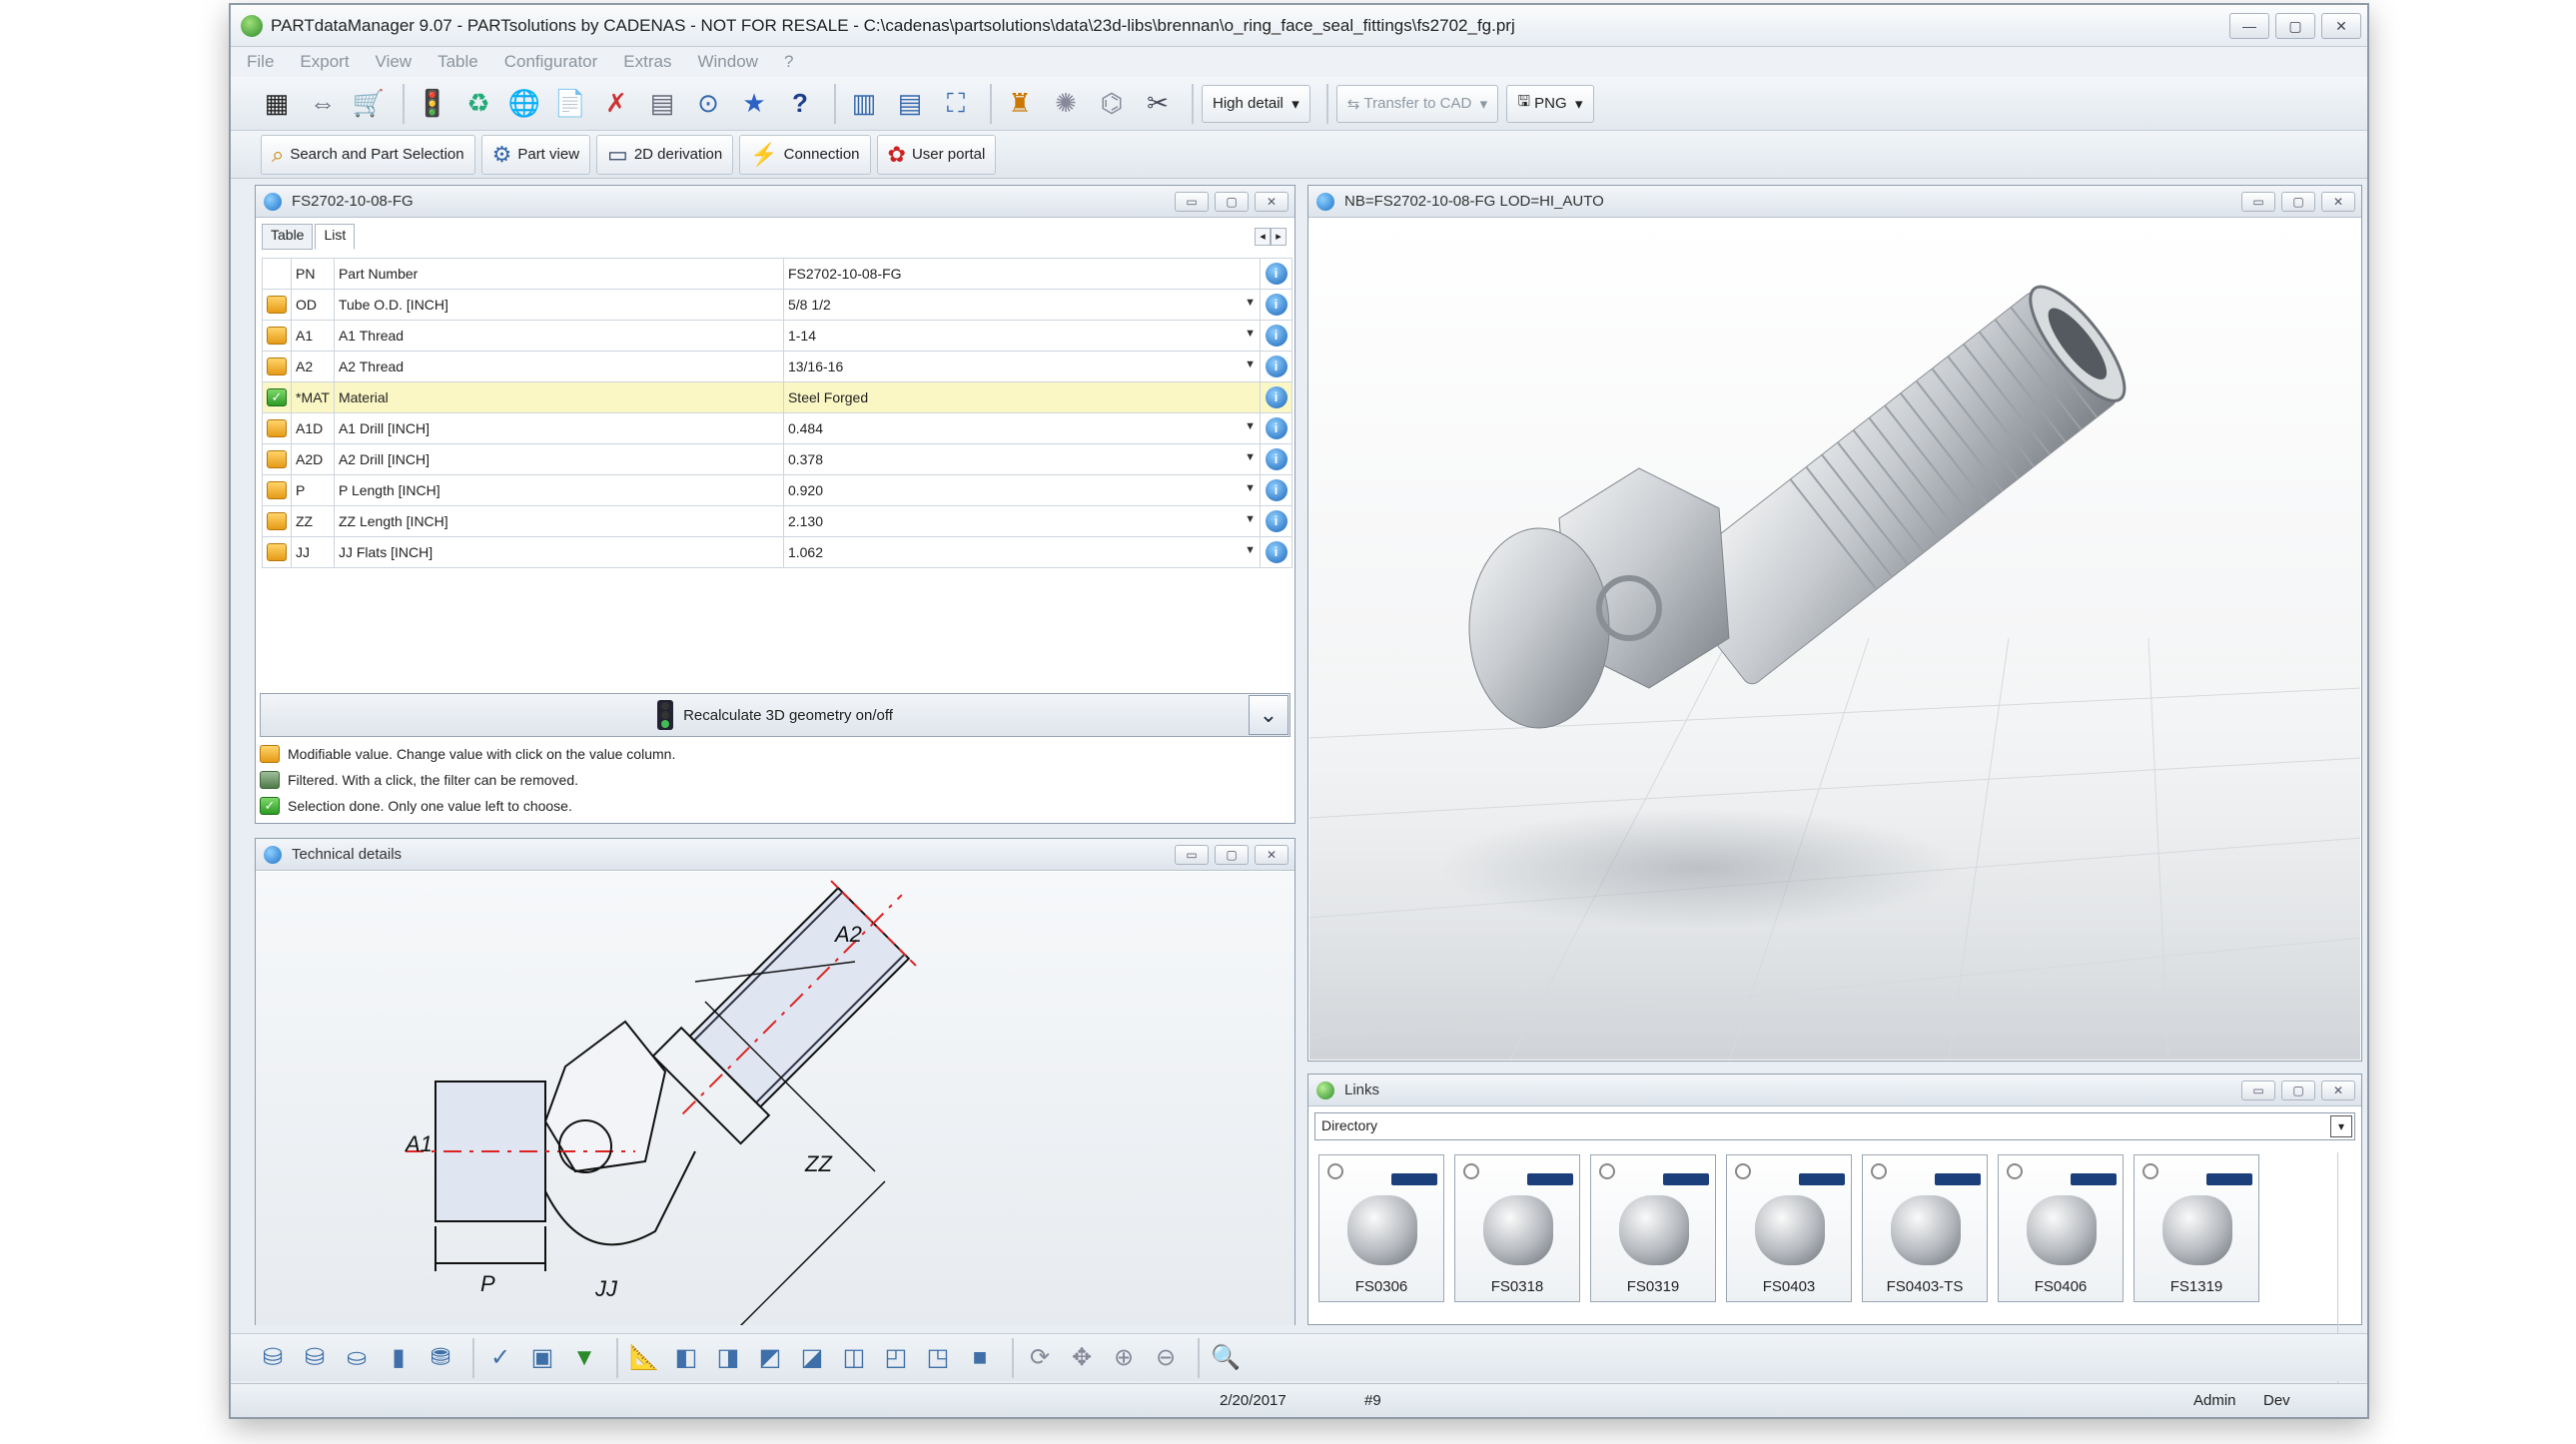 This screenshot has width=2576, height=1444. Describe the element at coordinates (1835, 1126) in the screenshot. I see `directory-select: Directory ▾` at that location.